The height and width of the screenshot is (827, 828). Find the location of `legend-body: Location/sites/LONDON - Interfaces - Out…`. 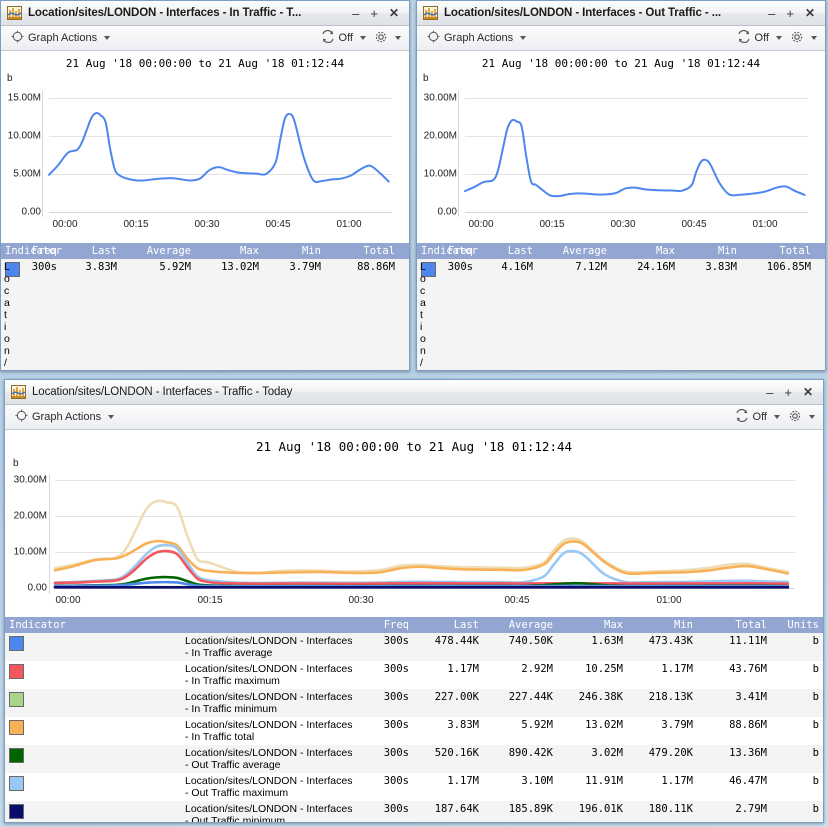

legend-body: Location/sites/LONDON - Interfaces - Out… is located at coordinates (621, 314).